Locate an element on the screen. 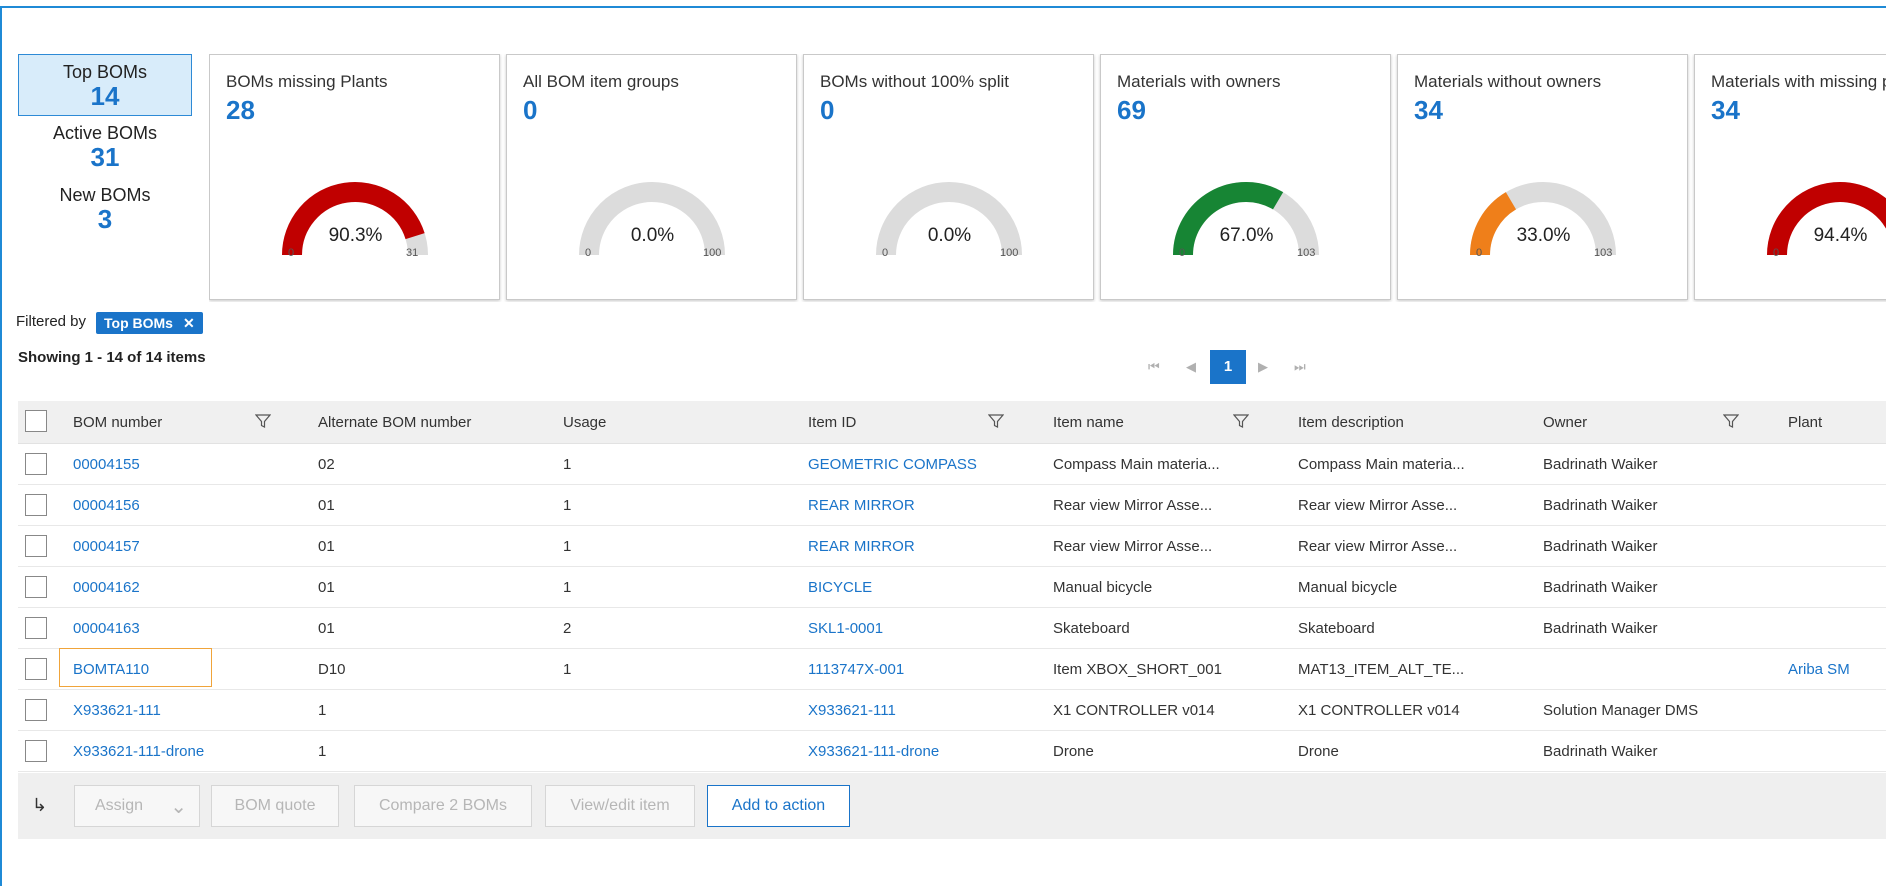  column-header-item-name: Item name is located at coordinates (1088, 422).